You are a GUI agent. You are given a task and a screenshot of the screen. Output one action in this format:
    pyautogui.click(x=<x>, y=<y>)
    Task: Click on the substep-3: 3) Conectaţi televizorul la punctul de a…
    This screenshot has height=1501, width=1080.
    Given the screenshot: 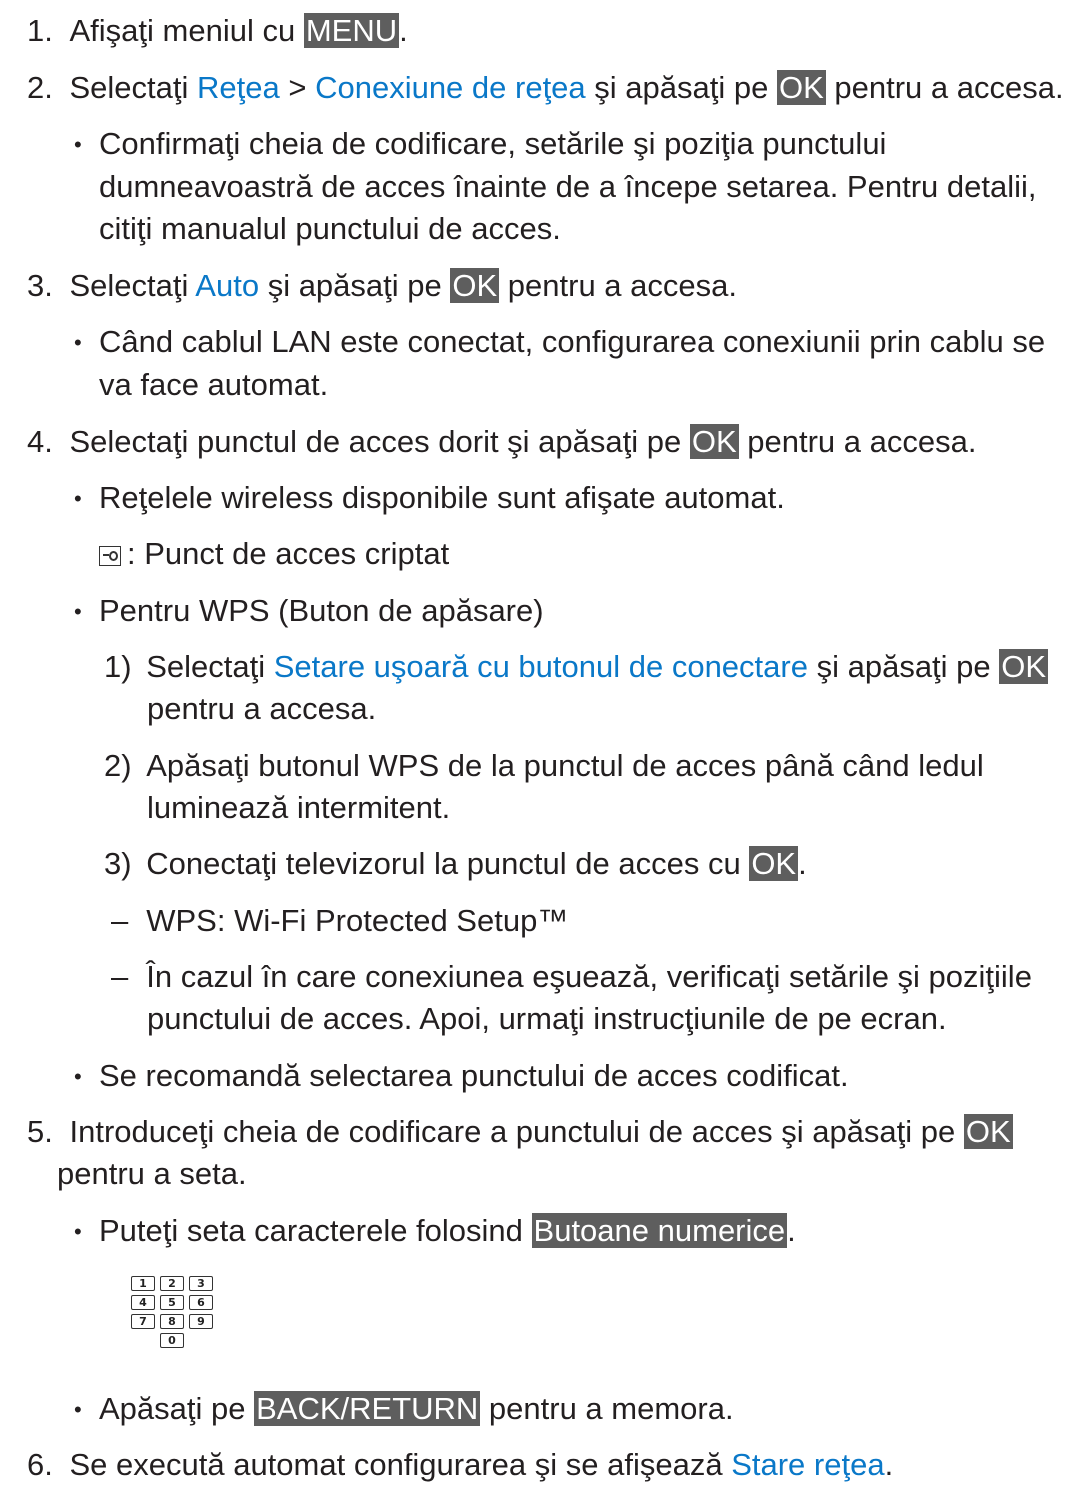 What is the action you would take?
    pyautogui.click(x=455, y=863)
    